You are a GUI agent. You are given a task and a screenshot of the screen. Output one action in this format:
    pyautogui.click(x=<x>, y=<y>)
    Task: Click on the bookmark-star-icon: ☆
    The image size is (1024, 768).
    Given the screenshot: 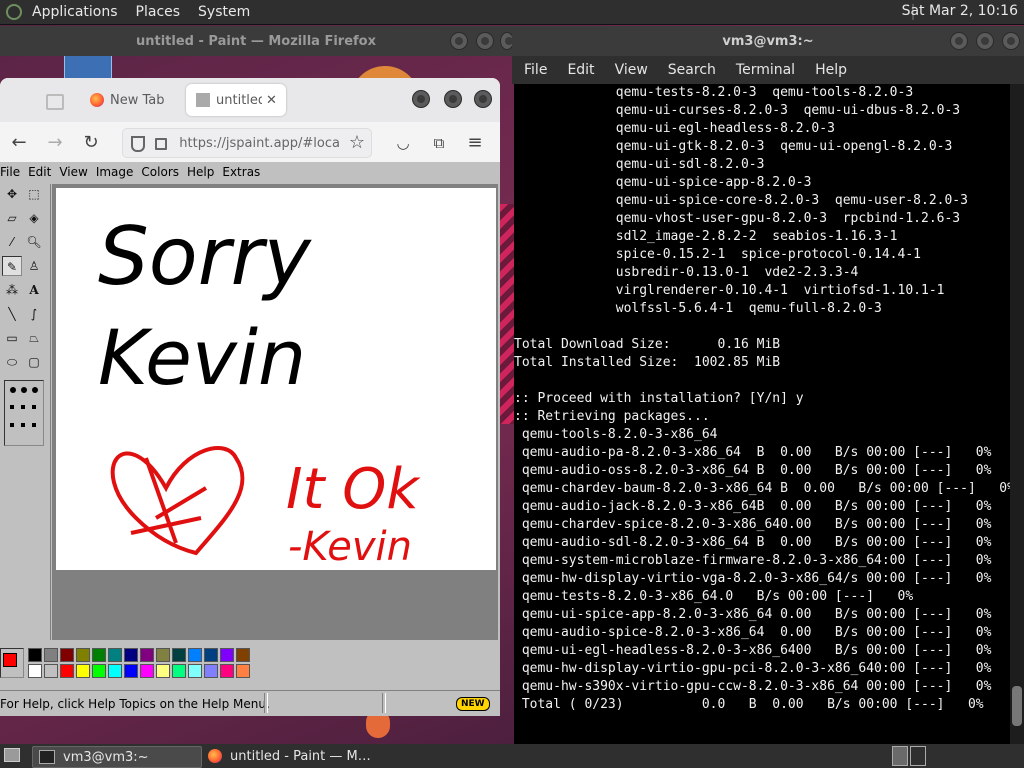 What is the action you would take?
    pyautogui.click(x=357, y=143)
    